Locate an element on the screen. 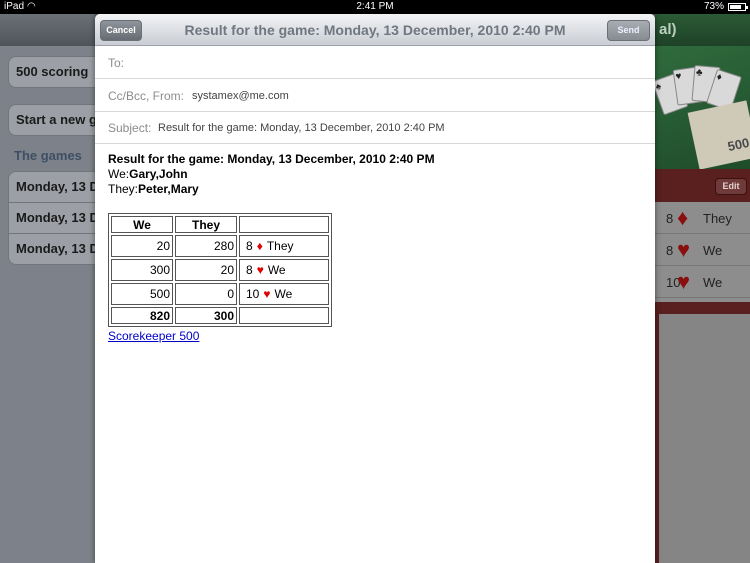 This screenshot has width=750, height=563. edit-button: Edit is located at coordinates (731, 186).